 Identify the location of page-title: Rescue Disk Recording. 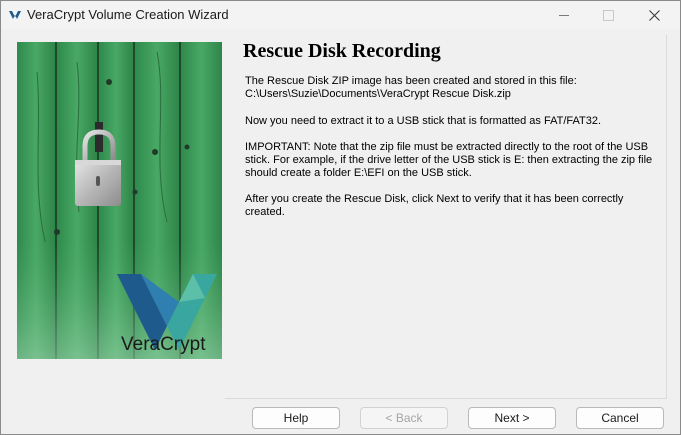
(342, 51).